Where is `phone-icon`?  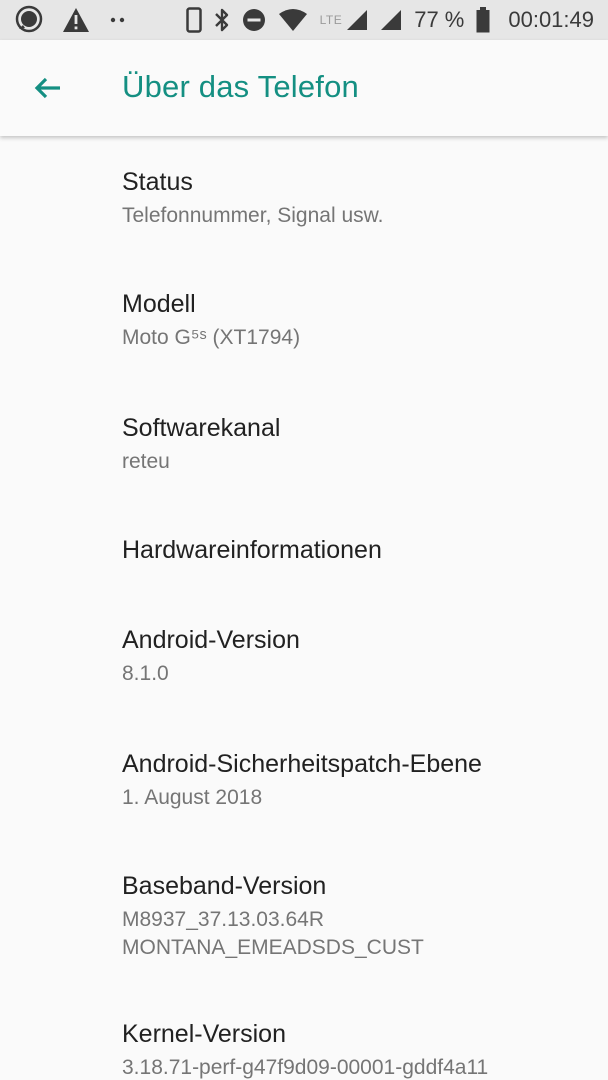 phone-icon is located at coordinates (193, 20).